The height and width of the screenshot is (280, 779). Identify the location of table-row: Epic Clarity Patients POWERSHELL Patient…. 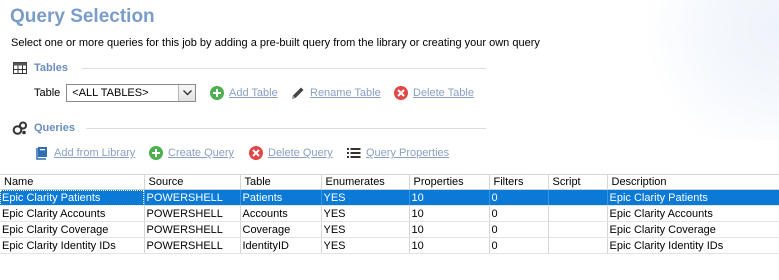
(389, 197).